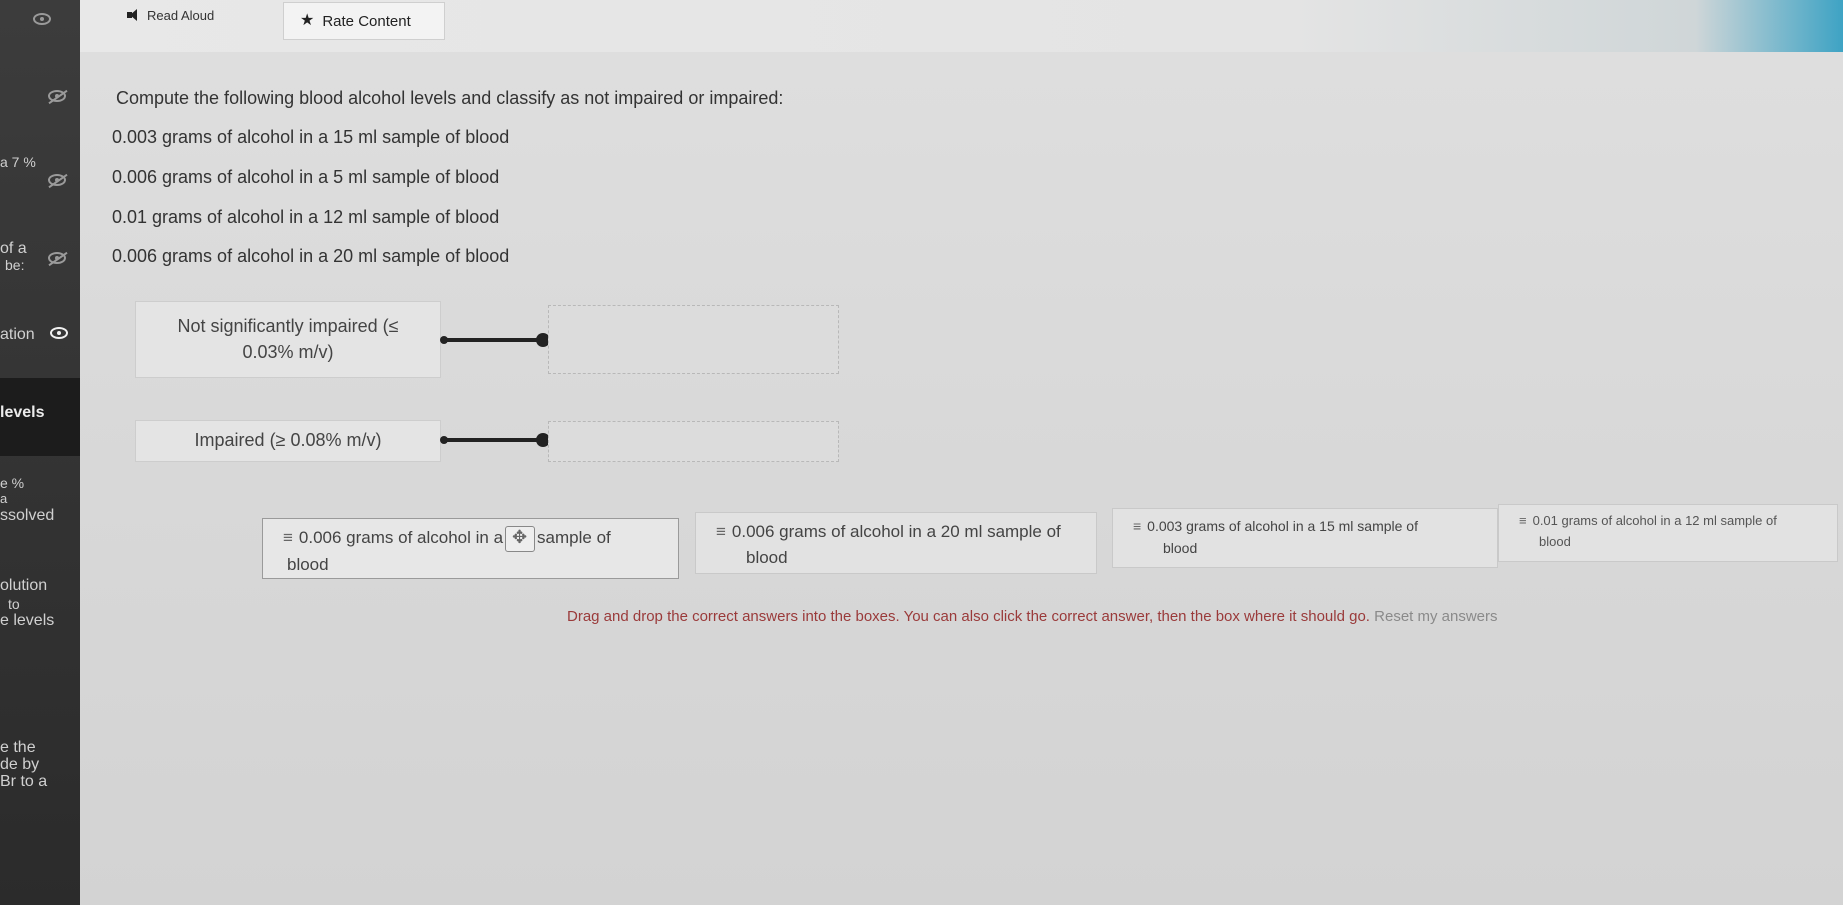 This screenshot has height=905, width=1843. What do you see at coordinates (14, 604) in the screenshot?
I see `sidebar-fragment: to` at bounding box center [14, 604].